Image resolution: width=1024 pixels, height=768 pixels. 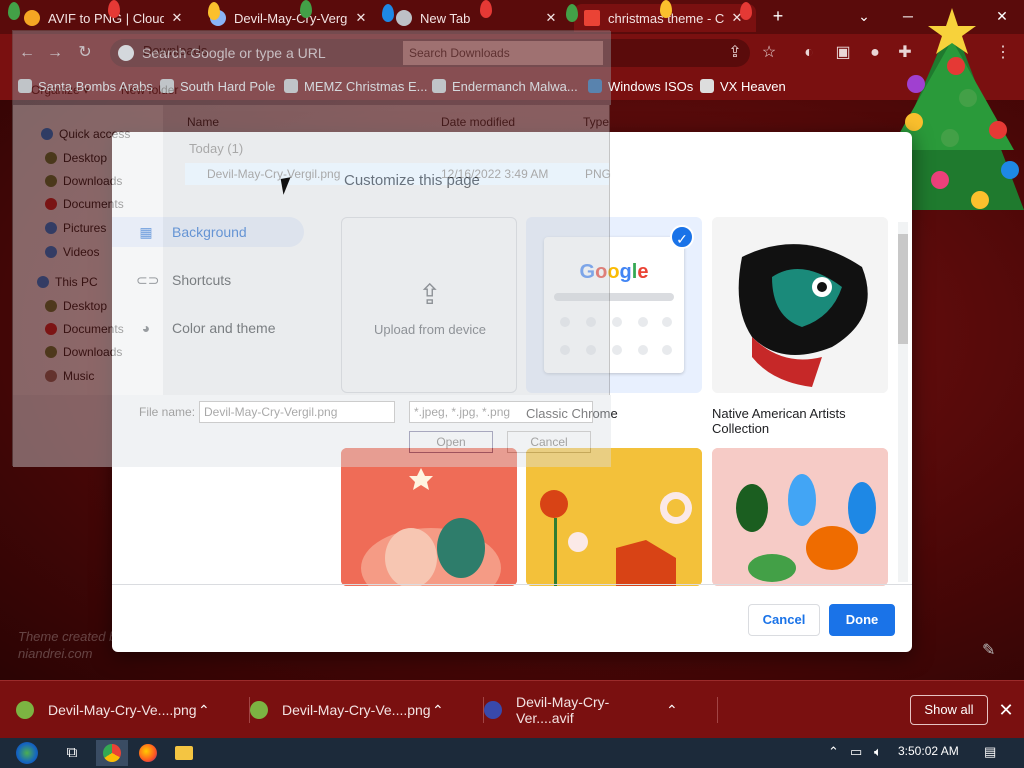 I want to click on nav-label: Pictures, so click(x=85, y=228).